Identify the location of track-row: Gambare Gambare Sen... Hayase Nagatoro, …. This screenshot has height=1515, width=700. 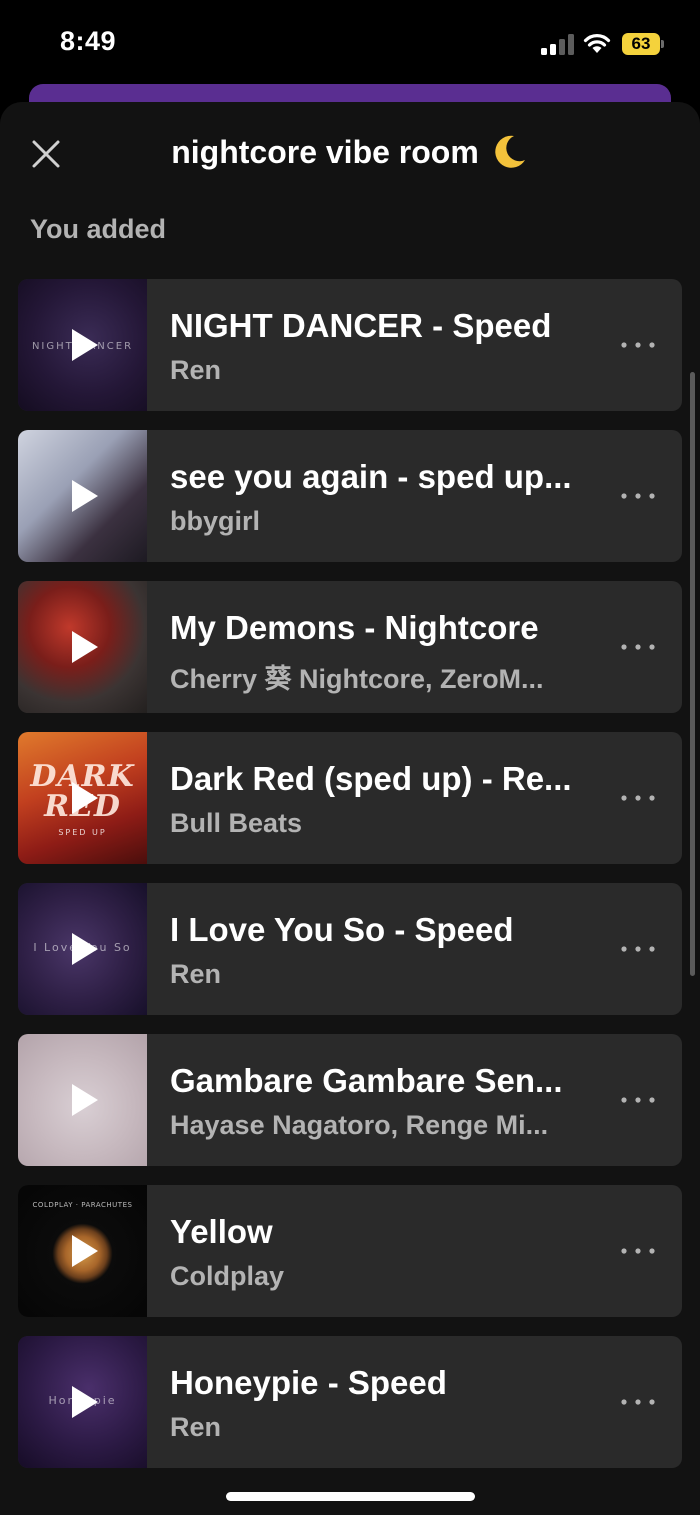
(350, 1100).